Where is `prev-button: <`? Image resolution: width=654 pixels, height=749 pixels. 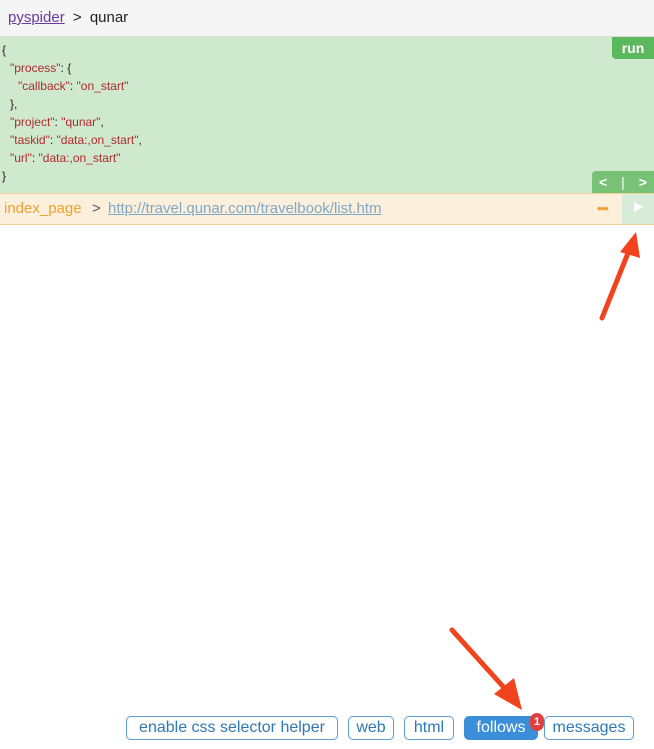
prev-button: < is located at coordinates (603, 182).